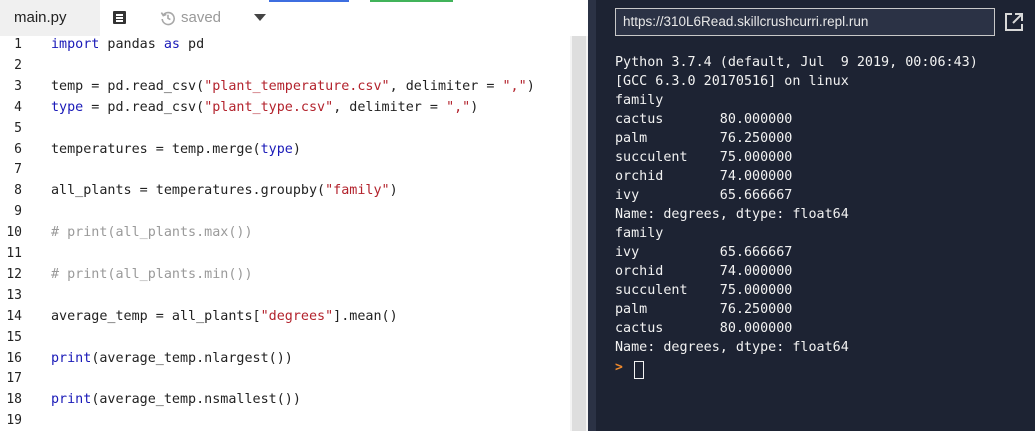 This screenshot has width=1035, height=433. What do you see at coordinates (294, 18) in the screenshot?
I see `editor-toolbar: main.py saved` at bounding box center [294, 18].